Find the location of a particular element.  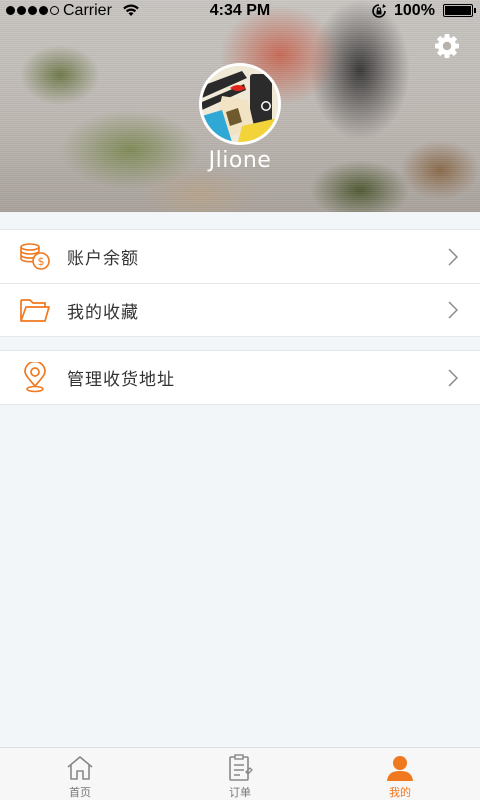

tab-label: 首页 is located at coordinates (80, 792).